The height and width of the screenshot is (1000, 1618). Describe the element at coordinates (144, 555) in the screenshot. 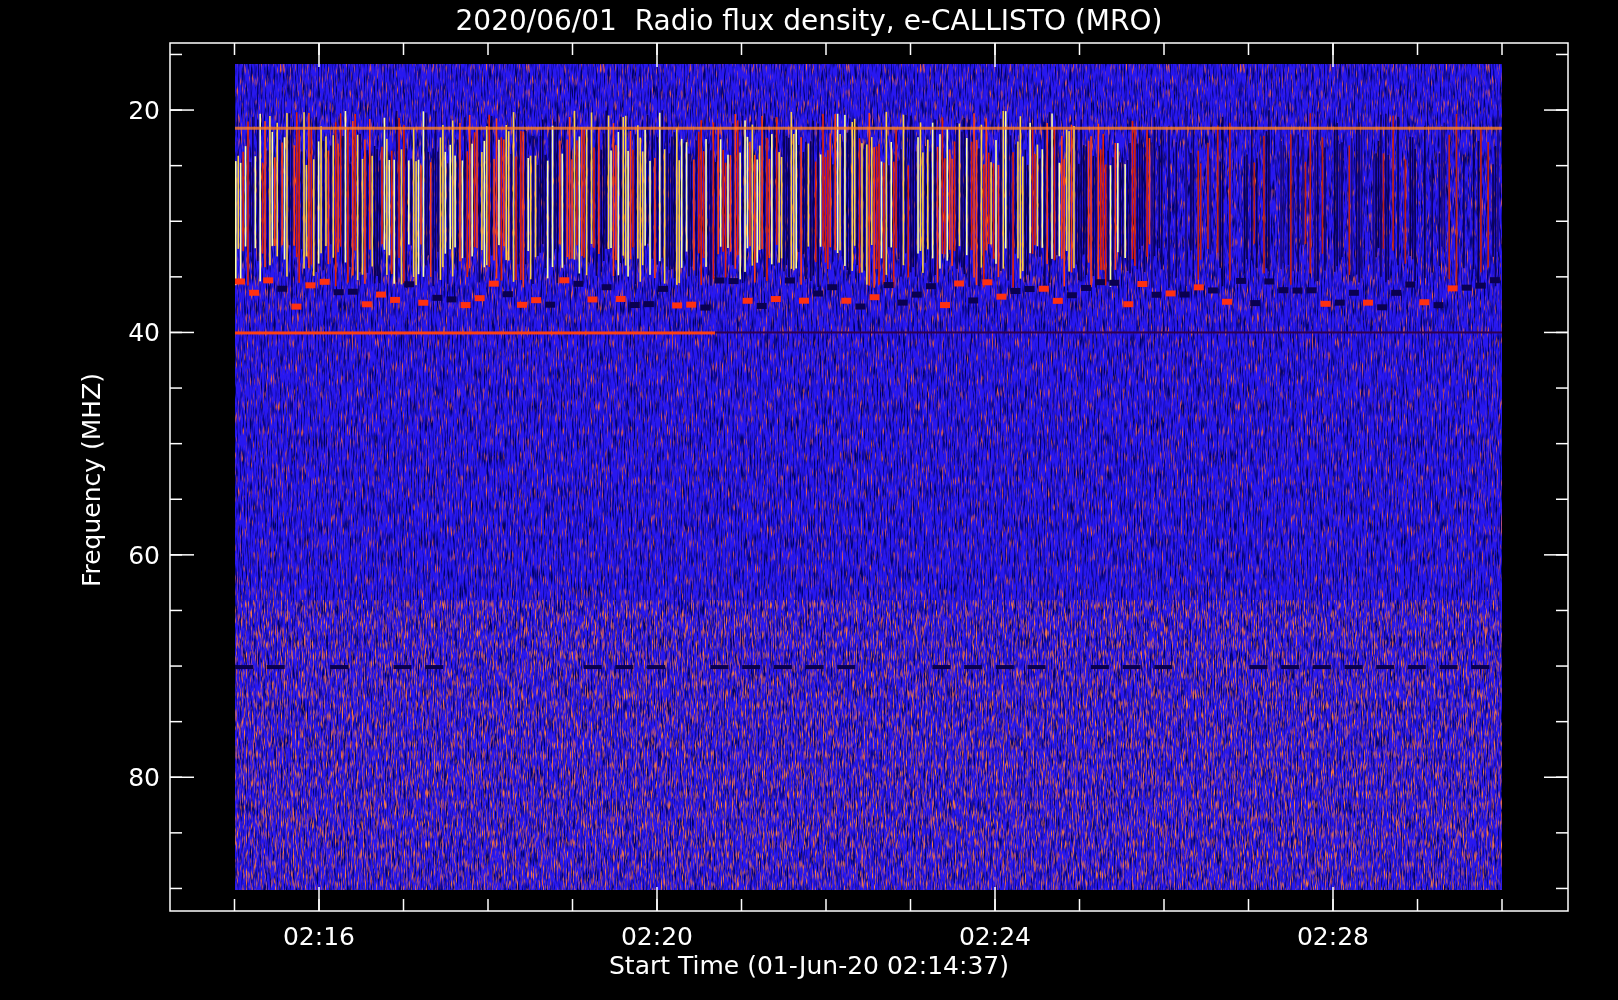

I see `tick-label: 60` at that location.